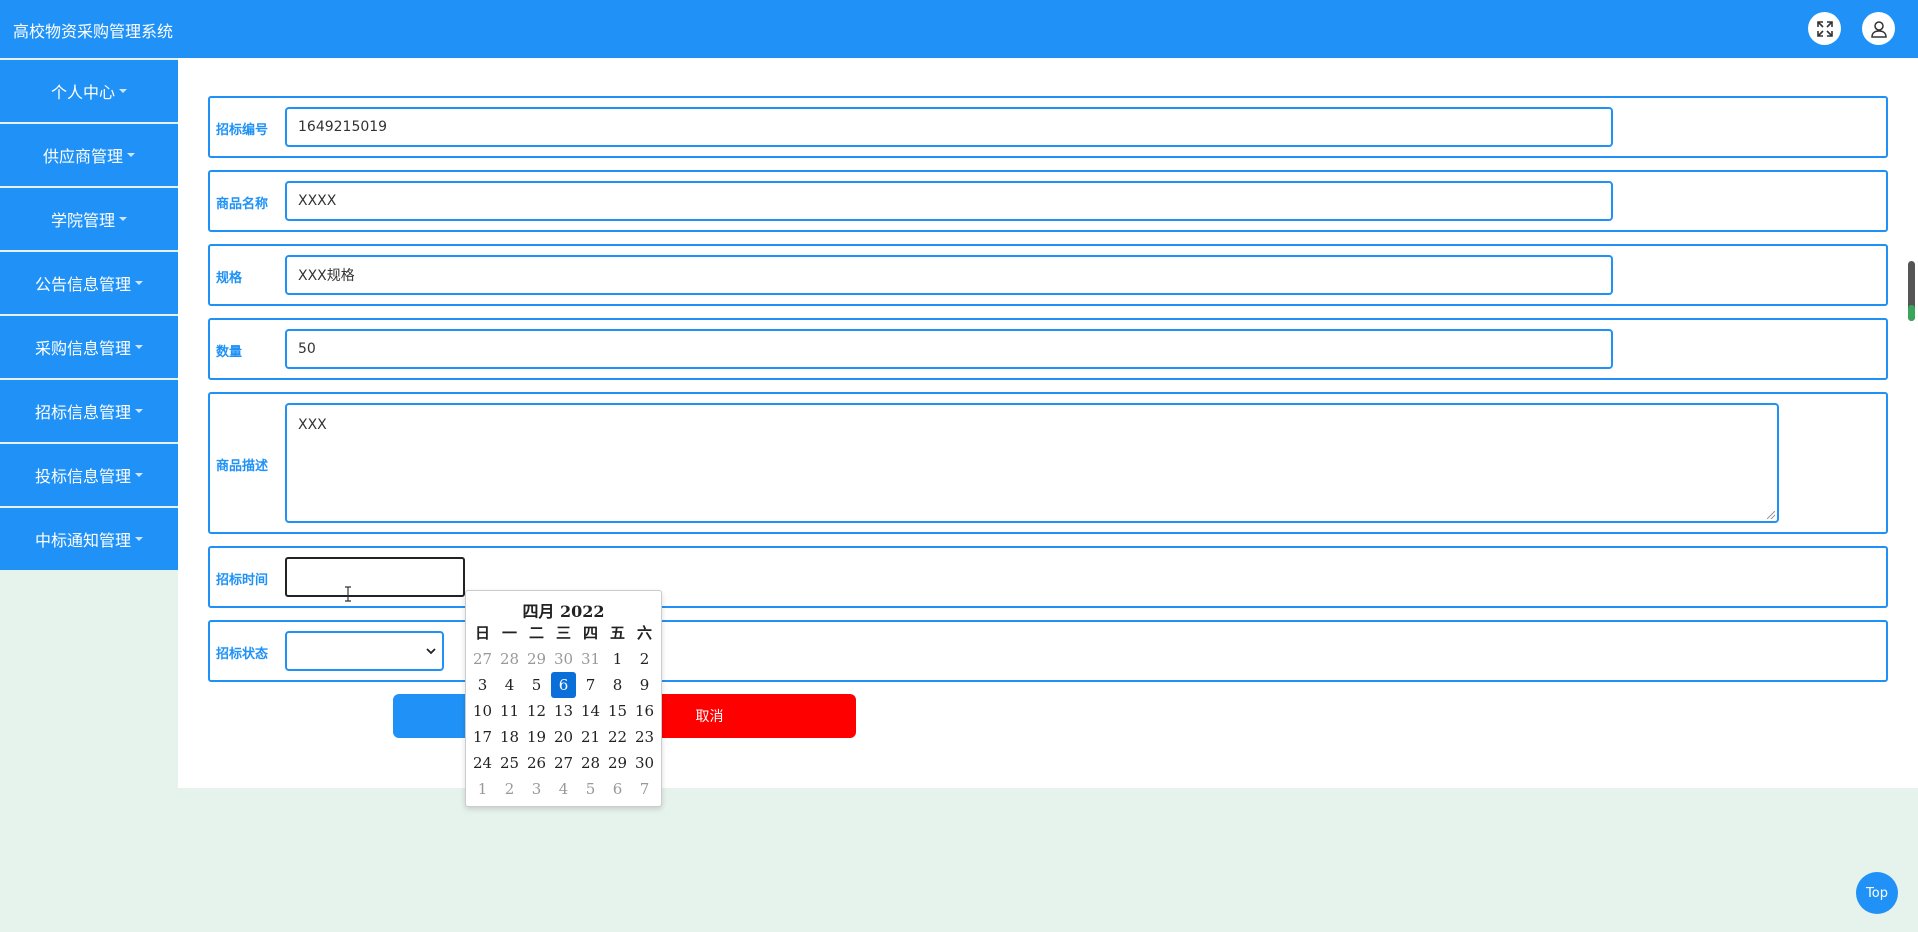  Describe the element at coordinates (536, 763) in the screenshot. I see `datepicker-day: 26` at that location.